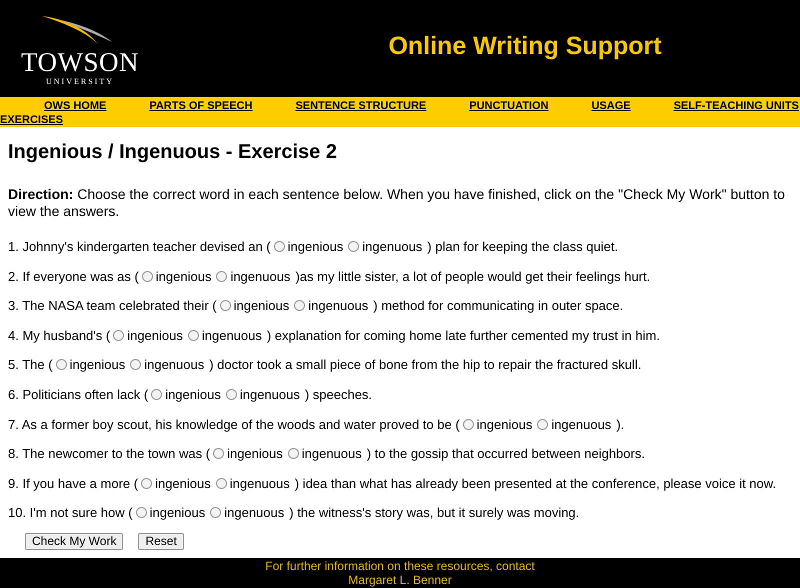  What do you see at coordinates (200, 106) in the screenshot?
I see `nav-link: PARTS OF SPEECH` at bounding box center [200, 106].